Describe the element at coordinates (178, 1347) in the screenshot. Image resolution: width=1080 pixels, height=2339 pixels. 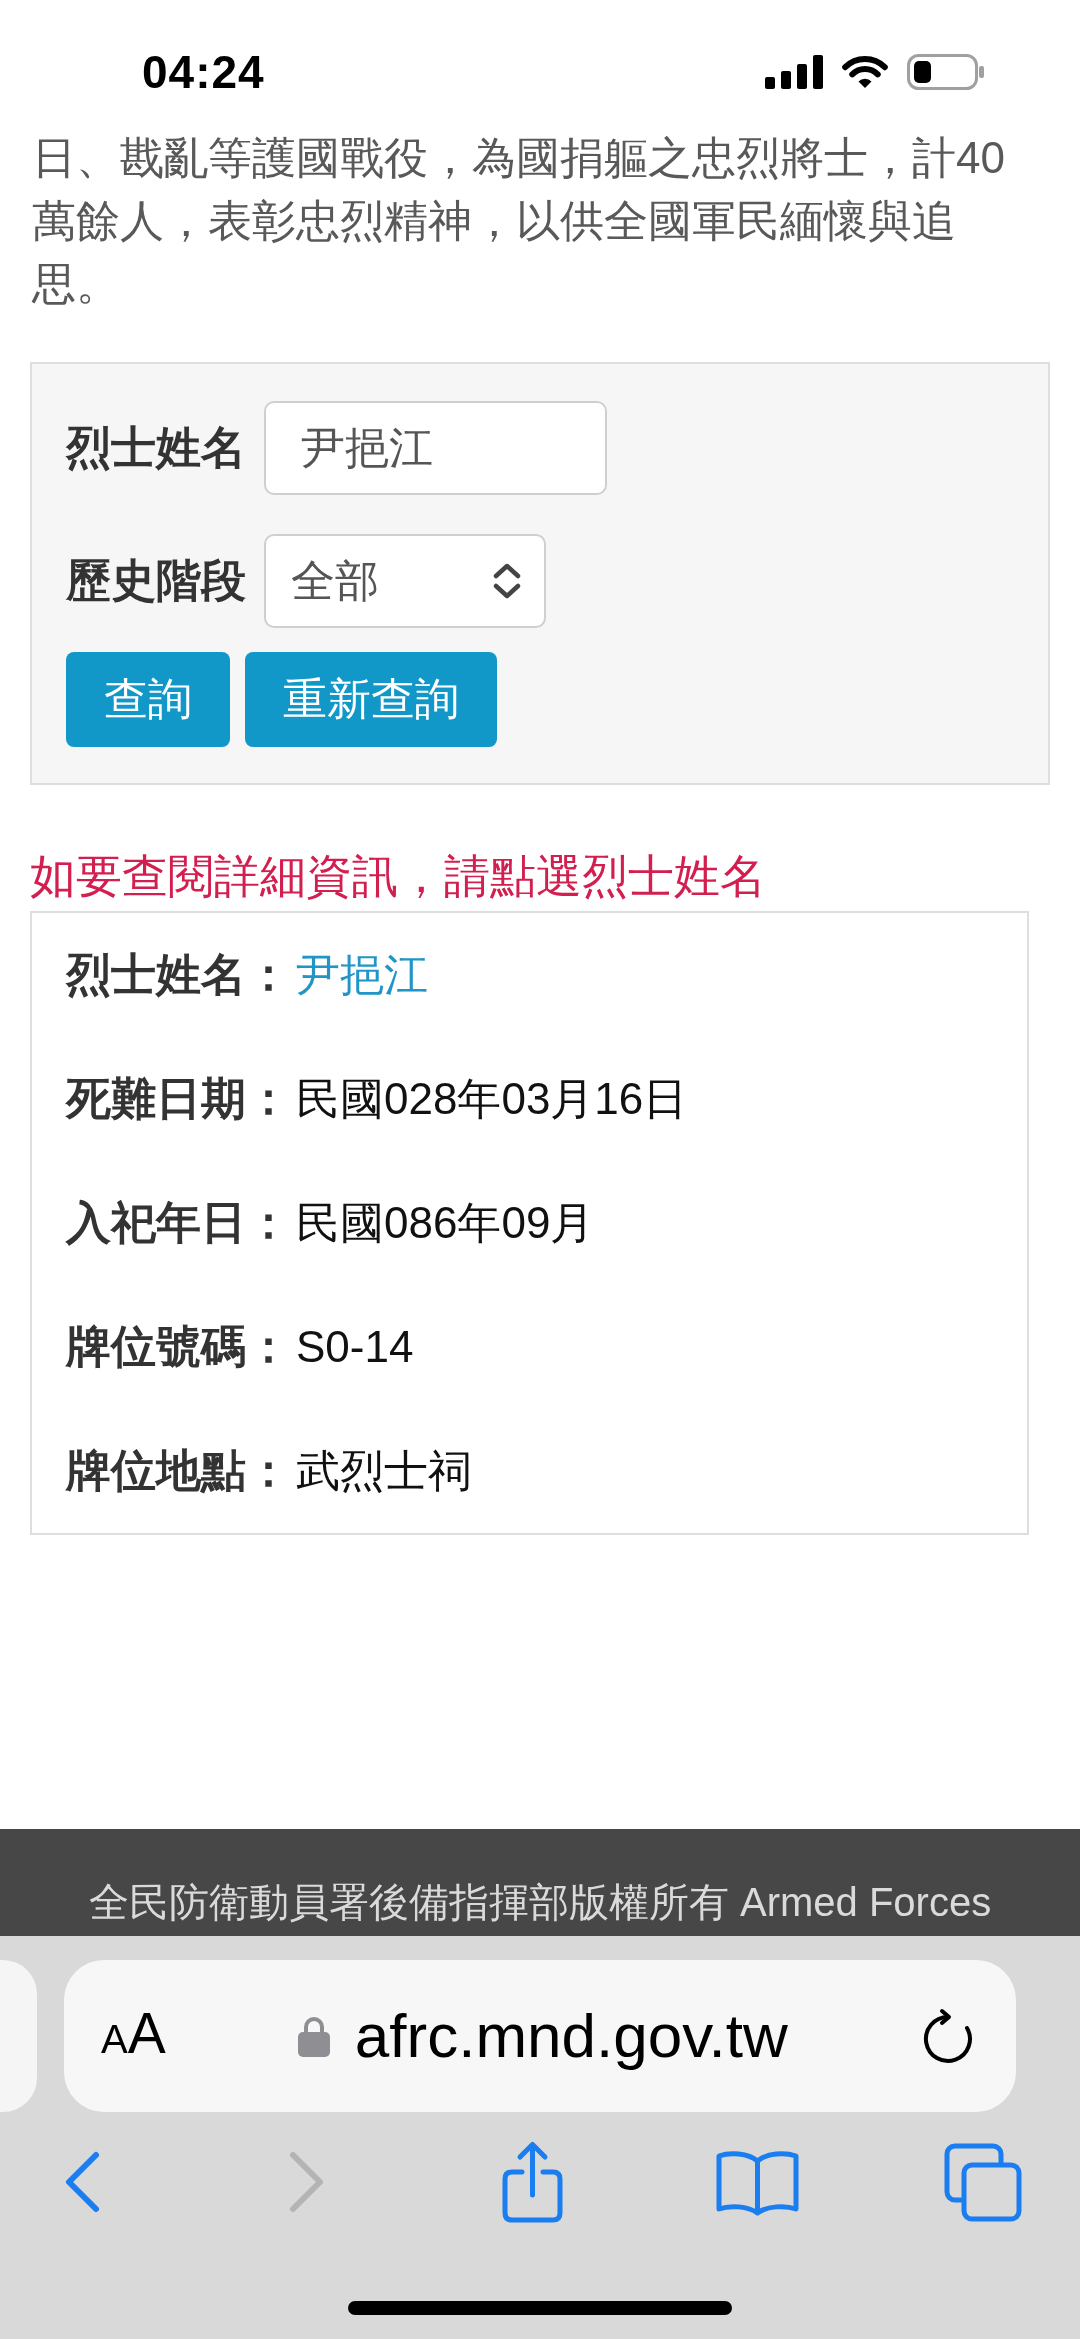
I see `detail-label: 牌位號碼：` at that location.